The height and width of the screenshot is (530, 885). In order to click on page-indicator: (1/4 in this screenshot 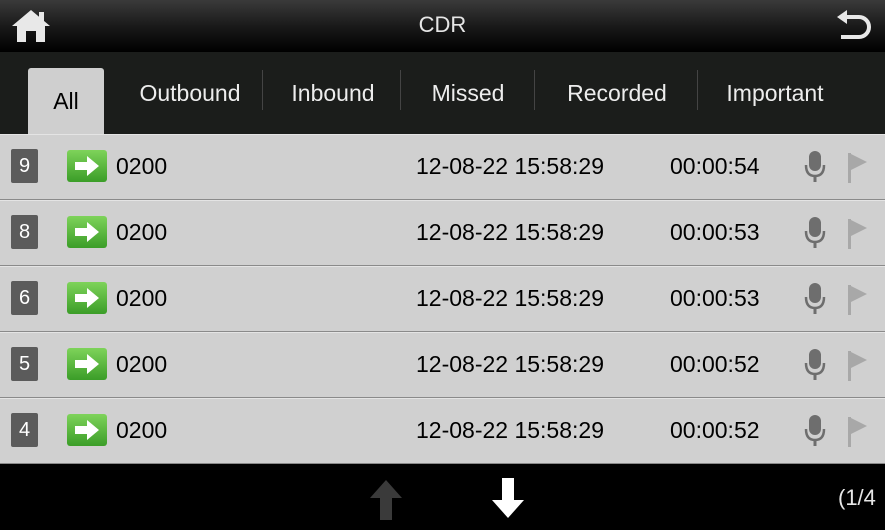, I will do `click(857, 497)`.